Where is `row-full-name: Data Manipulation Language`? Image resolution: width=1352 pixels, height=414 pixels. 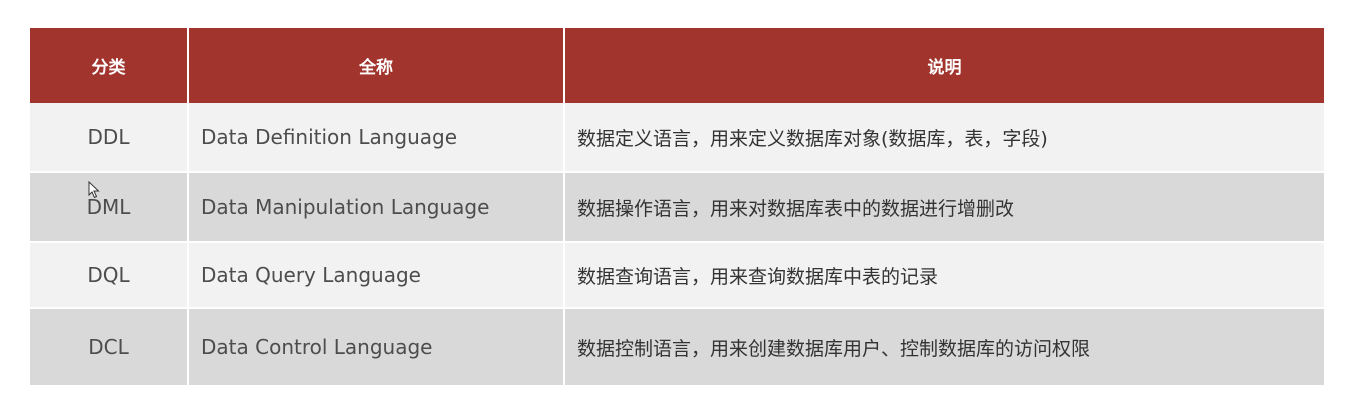
row-full-name: Data Manipulation Language is located at coordinates (376, 207).